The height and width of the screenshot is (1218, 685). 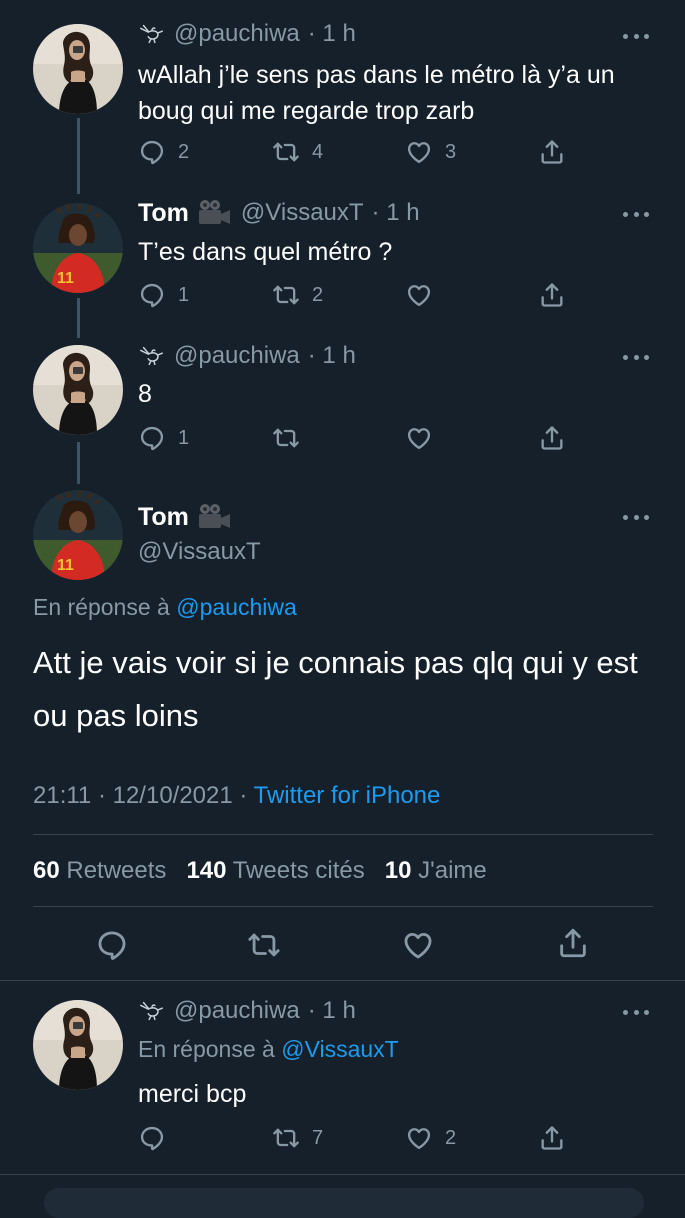 What do you see at coordinates (184, 151) in the screenshot?
I see `reply-count: 2` at bounding box center [184, 151].